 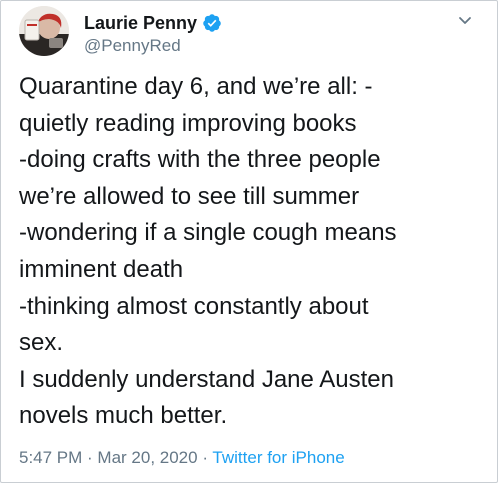 I want to click on author-name: Laurie Penny, so click(x=140, y=23).